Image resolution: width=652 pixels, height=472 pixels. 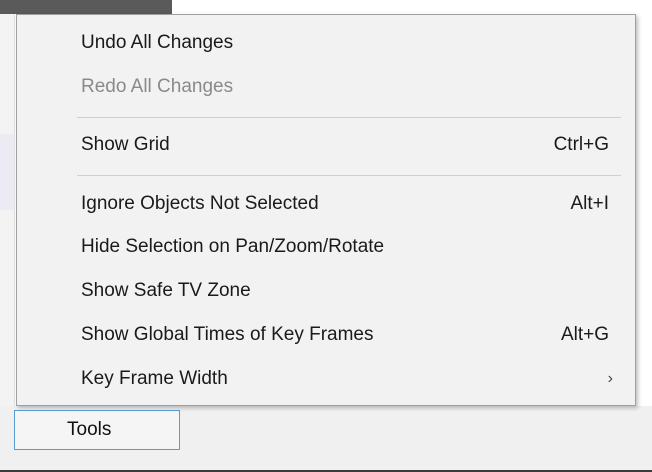 I want to click on menu-item-show-grid: Show Grid Ctrl+G, so click(x=326, y=145).